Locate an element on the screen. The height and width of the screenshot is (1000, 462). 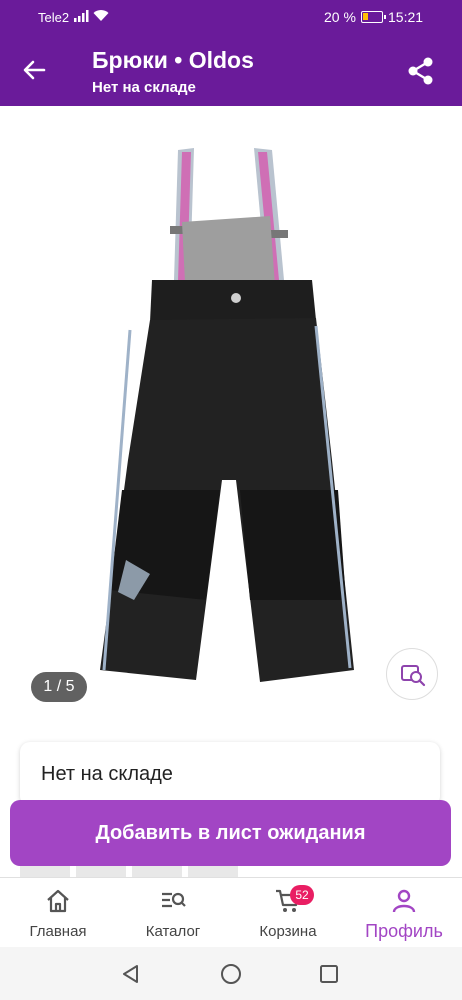
nav-home: Главная is located at coordinates (58, 913).